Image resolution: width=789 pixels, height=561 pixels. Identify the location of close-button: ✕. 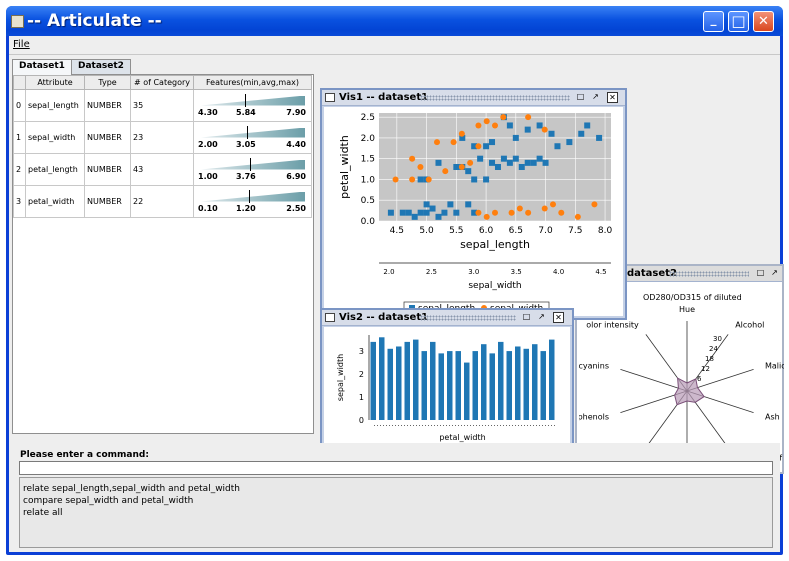
(763, 21).